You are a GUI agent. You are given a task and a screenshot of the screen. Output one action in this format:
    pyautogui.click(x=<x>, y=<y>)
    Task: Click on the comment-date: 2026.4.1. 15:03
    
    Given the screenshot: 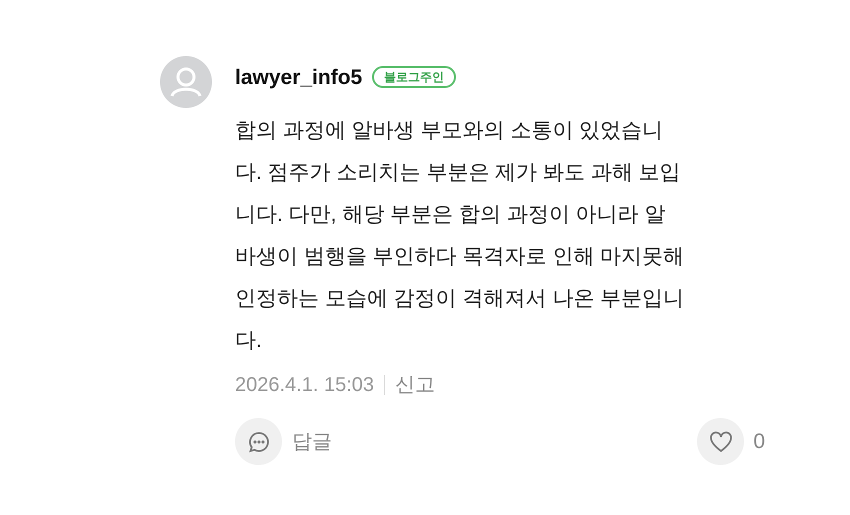 What is the action you would take?
    pyautogui.click(x=304, y=385)
    